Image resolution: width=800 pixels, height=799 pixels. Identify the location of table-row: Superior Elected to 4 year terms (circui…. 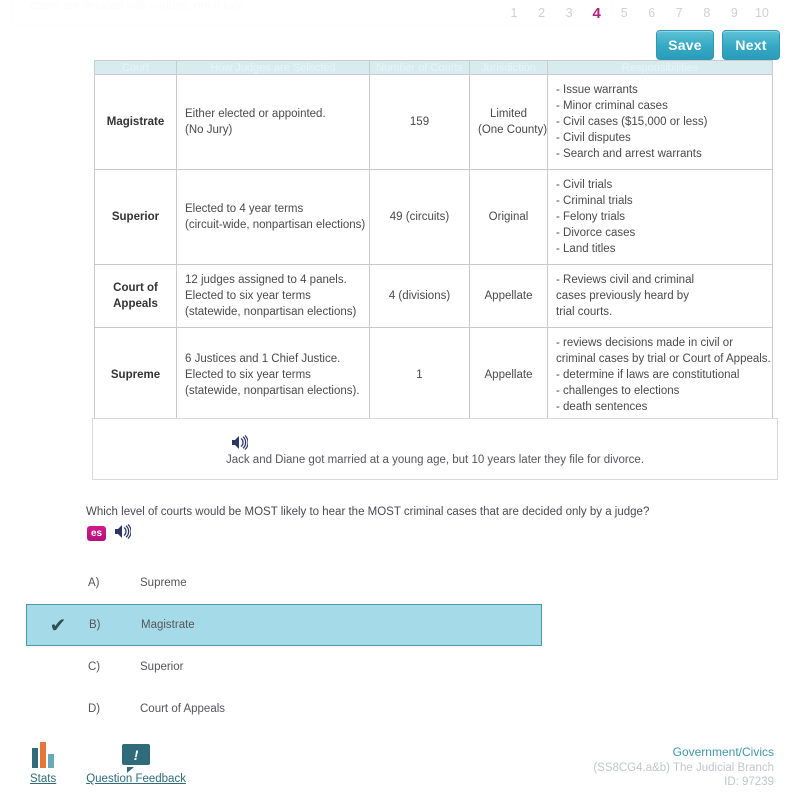
(433, 217).